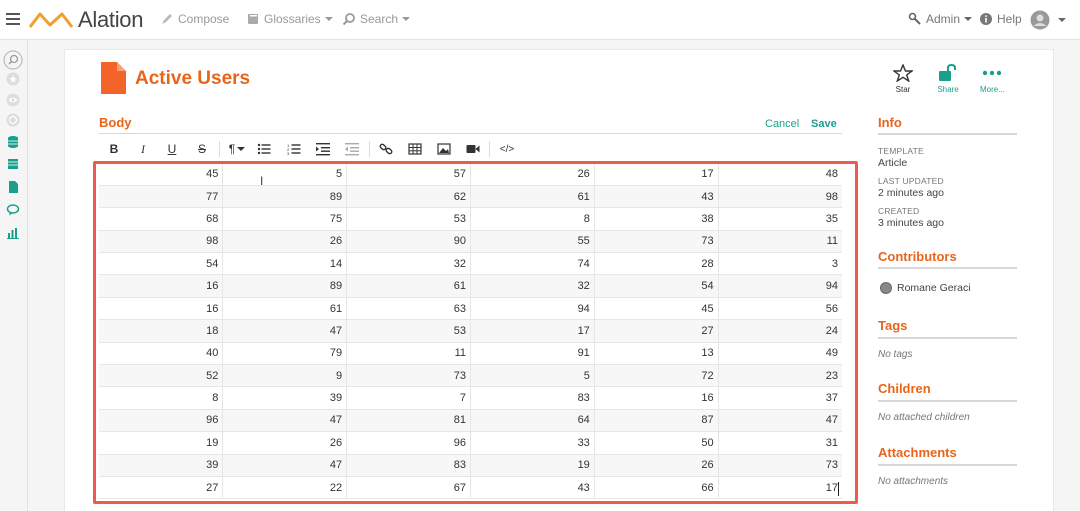  I want to click on user-menu, so click(1048, 20).